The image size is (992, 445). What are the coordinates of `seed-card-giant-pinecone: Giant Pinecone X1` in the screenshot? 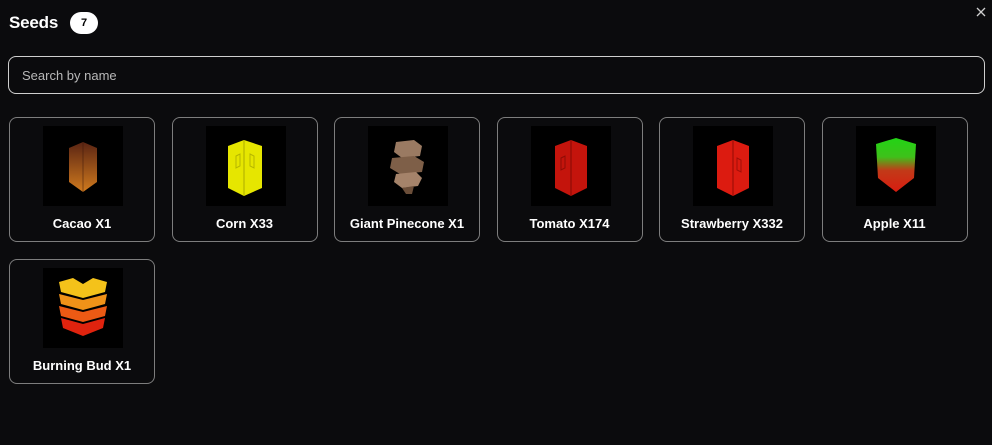 It's located at (407, 179).